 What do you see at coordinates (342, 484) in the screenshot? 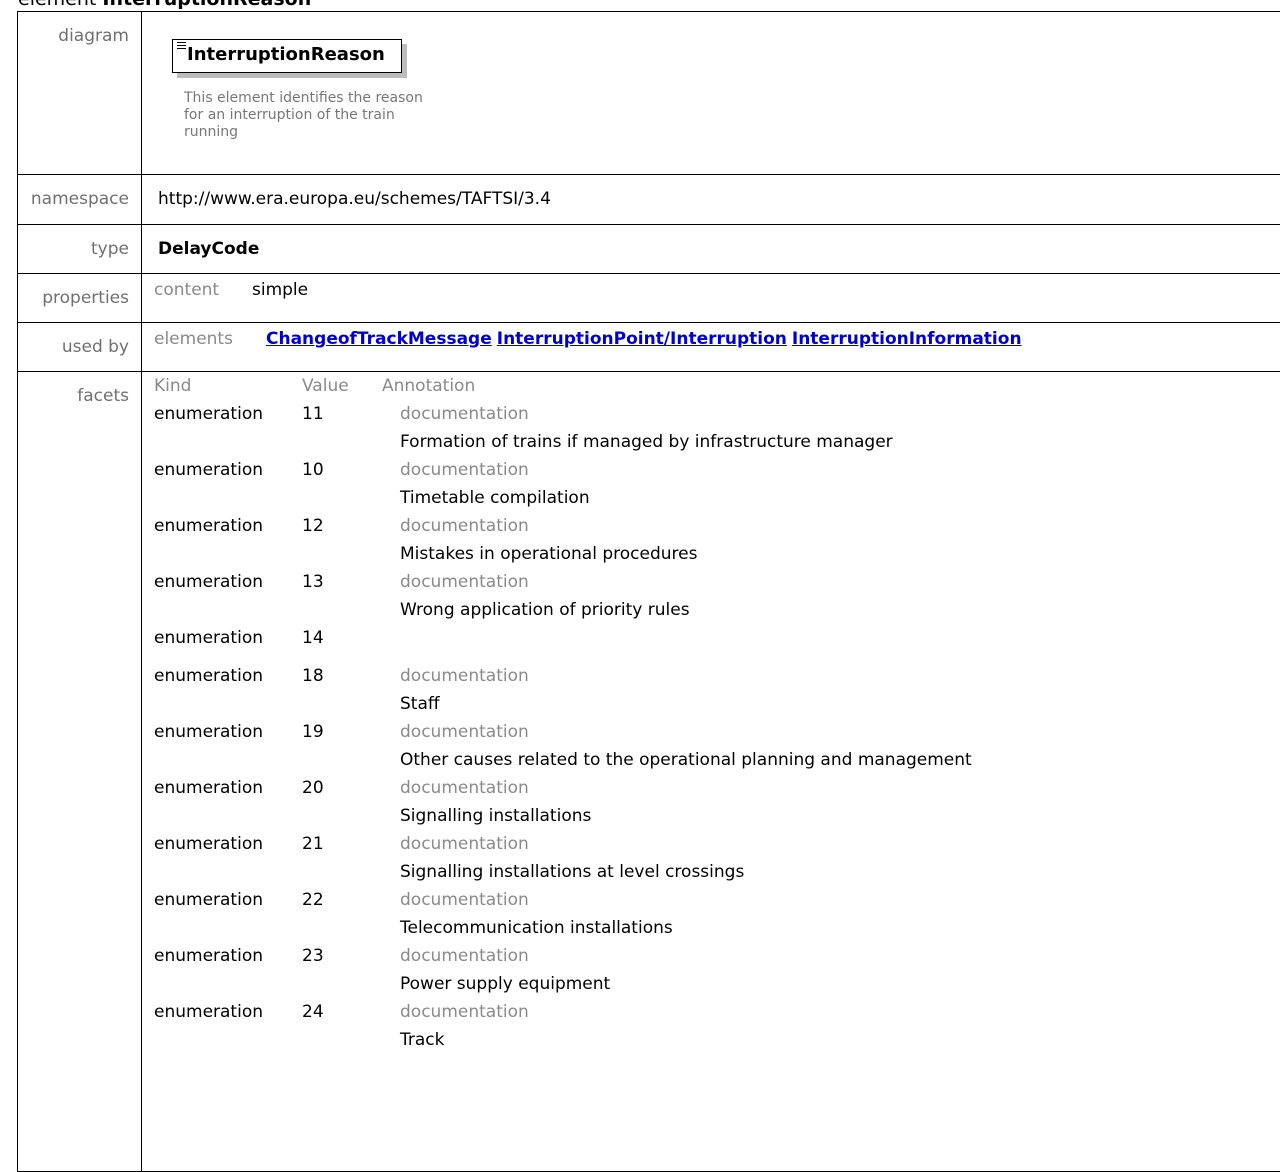
I see `facet-value: 10` at bounding box center [342, 484].